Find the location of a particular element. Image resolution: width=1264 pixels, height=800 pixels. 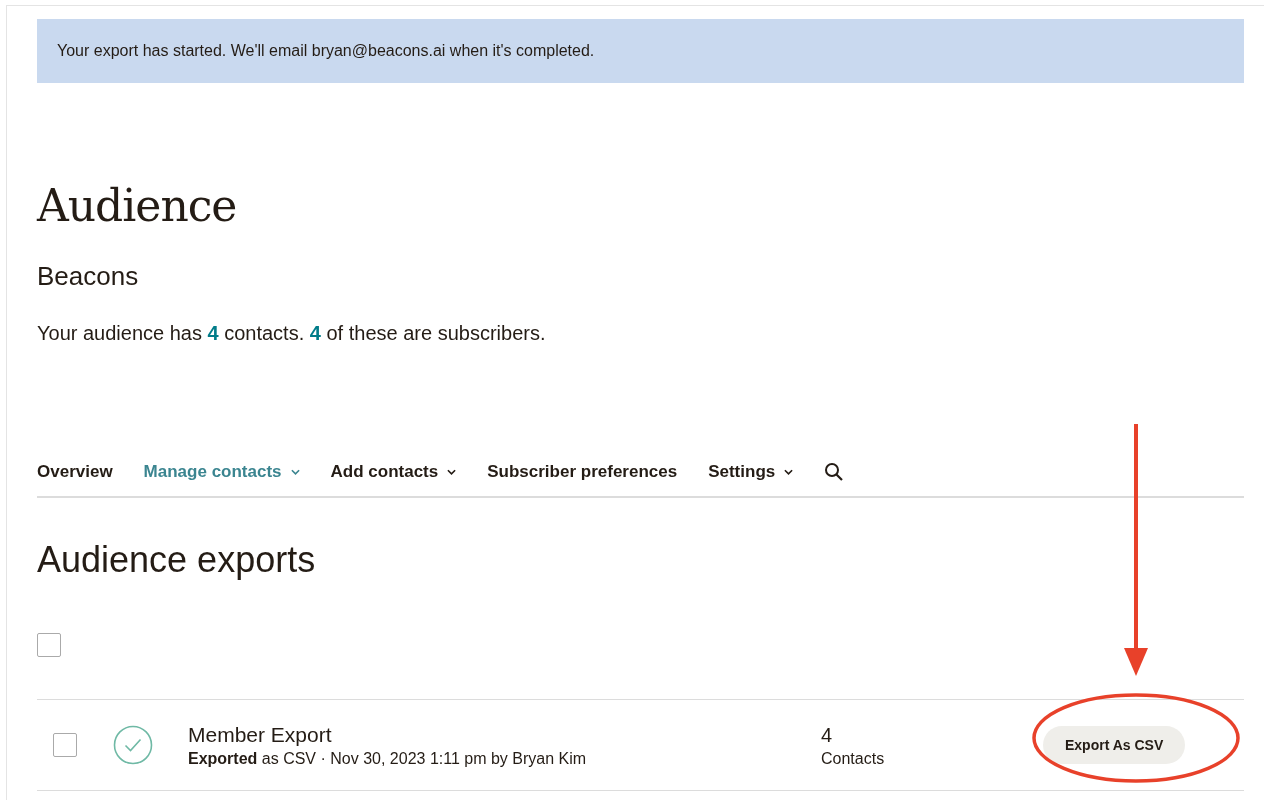

audience-name: Beacons is located at coordinates (88, 276).